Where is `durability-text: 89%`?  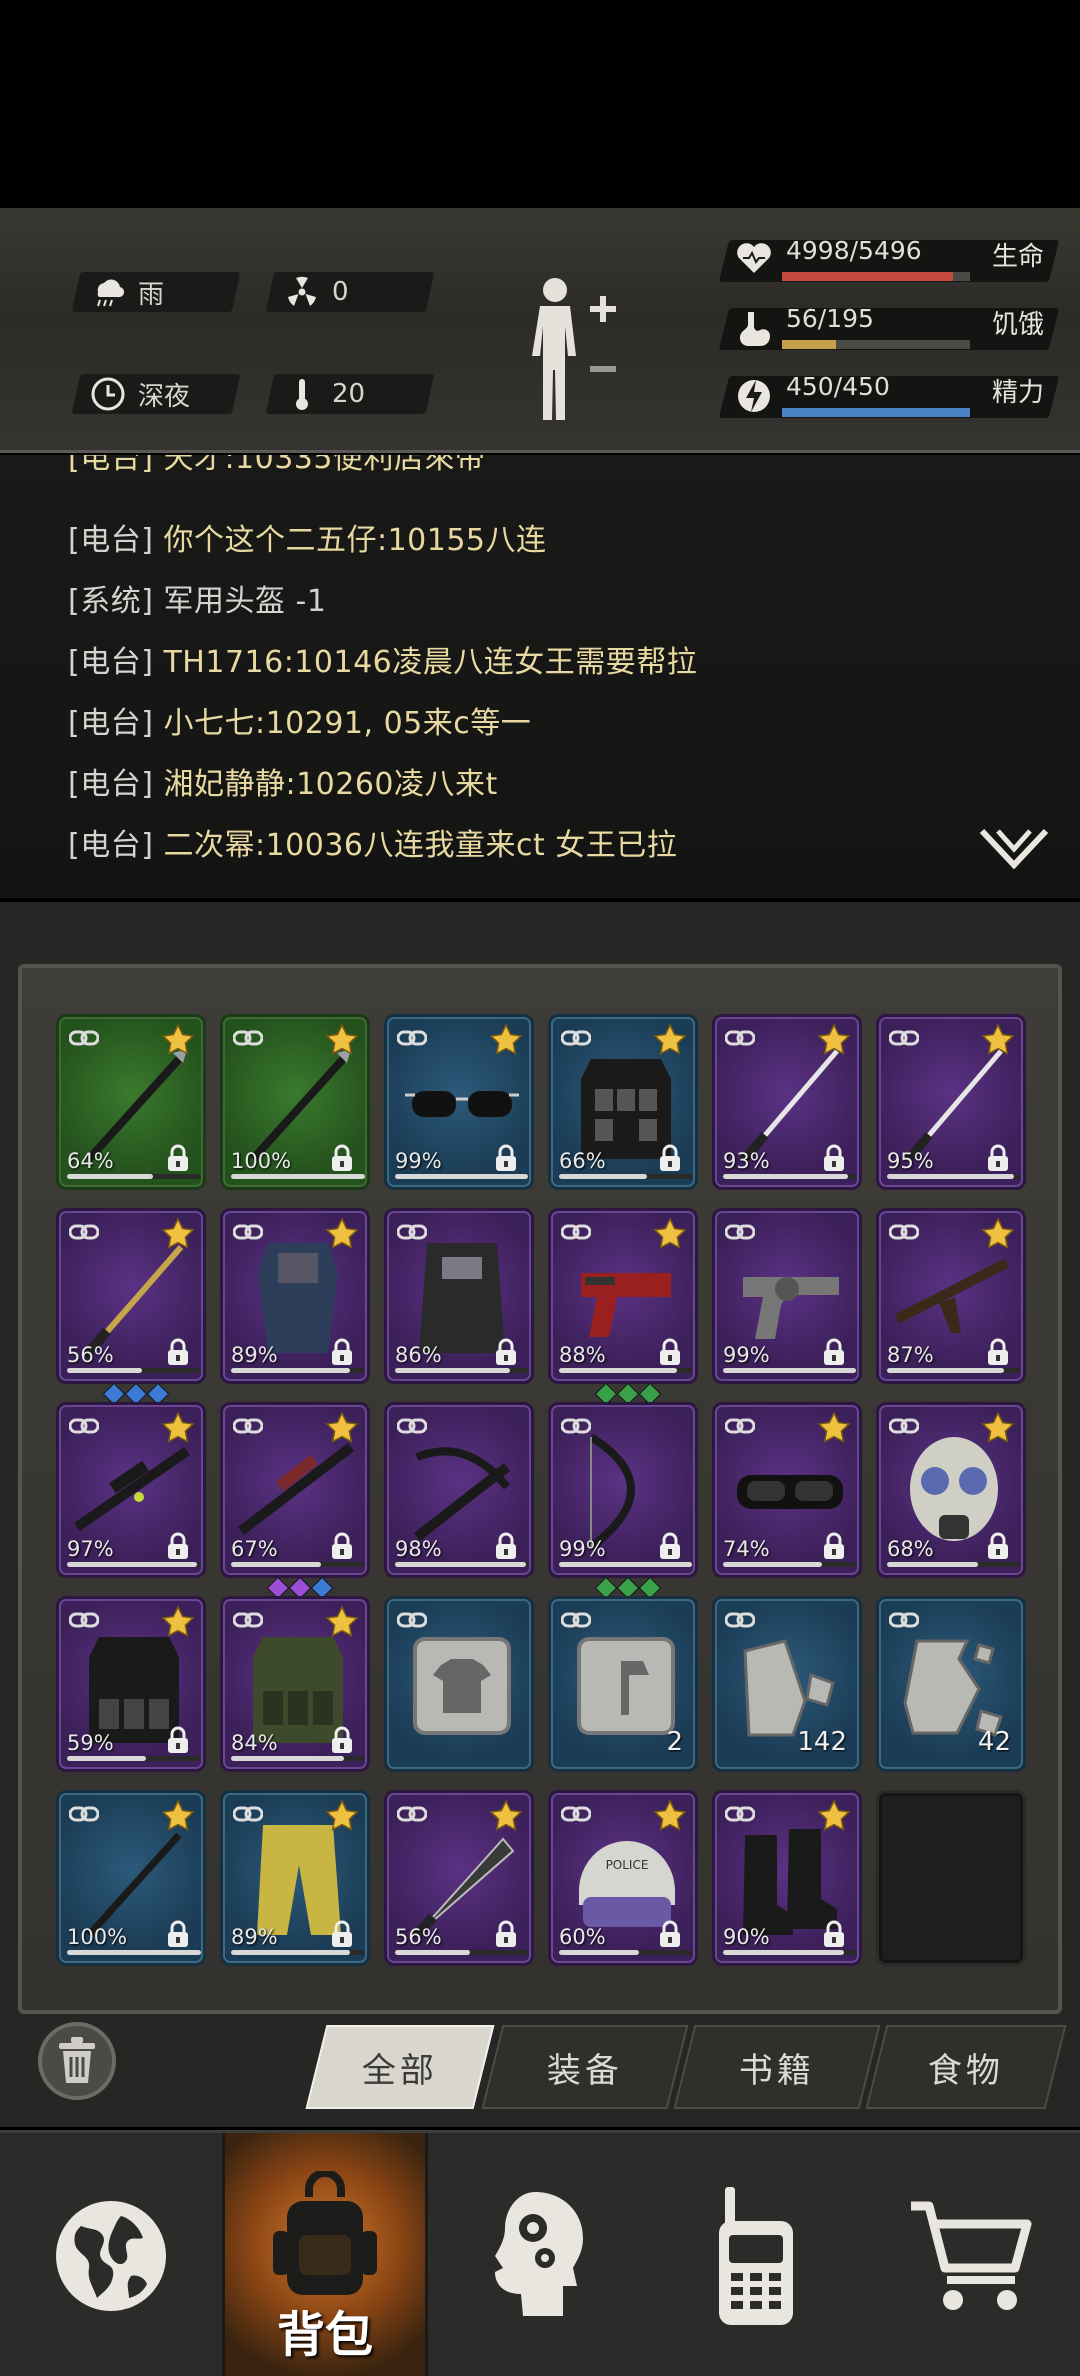
durability-text: 89% is located at coordinates (254, 1937).